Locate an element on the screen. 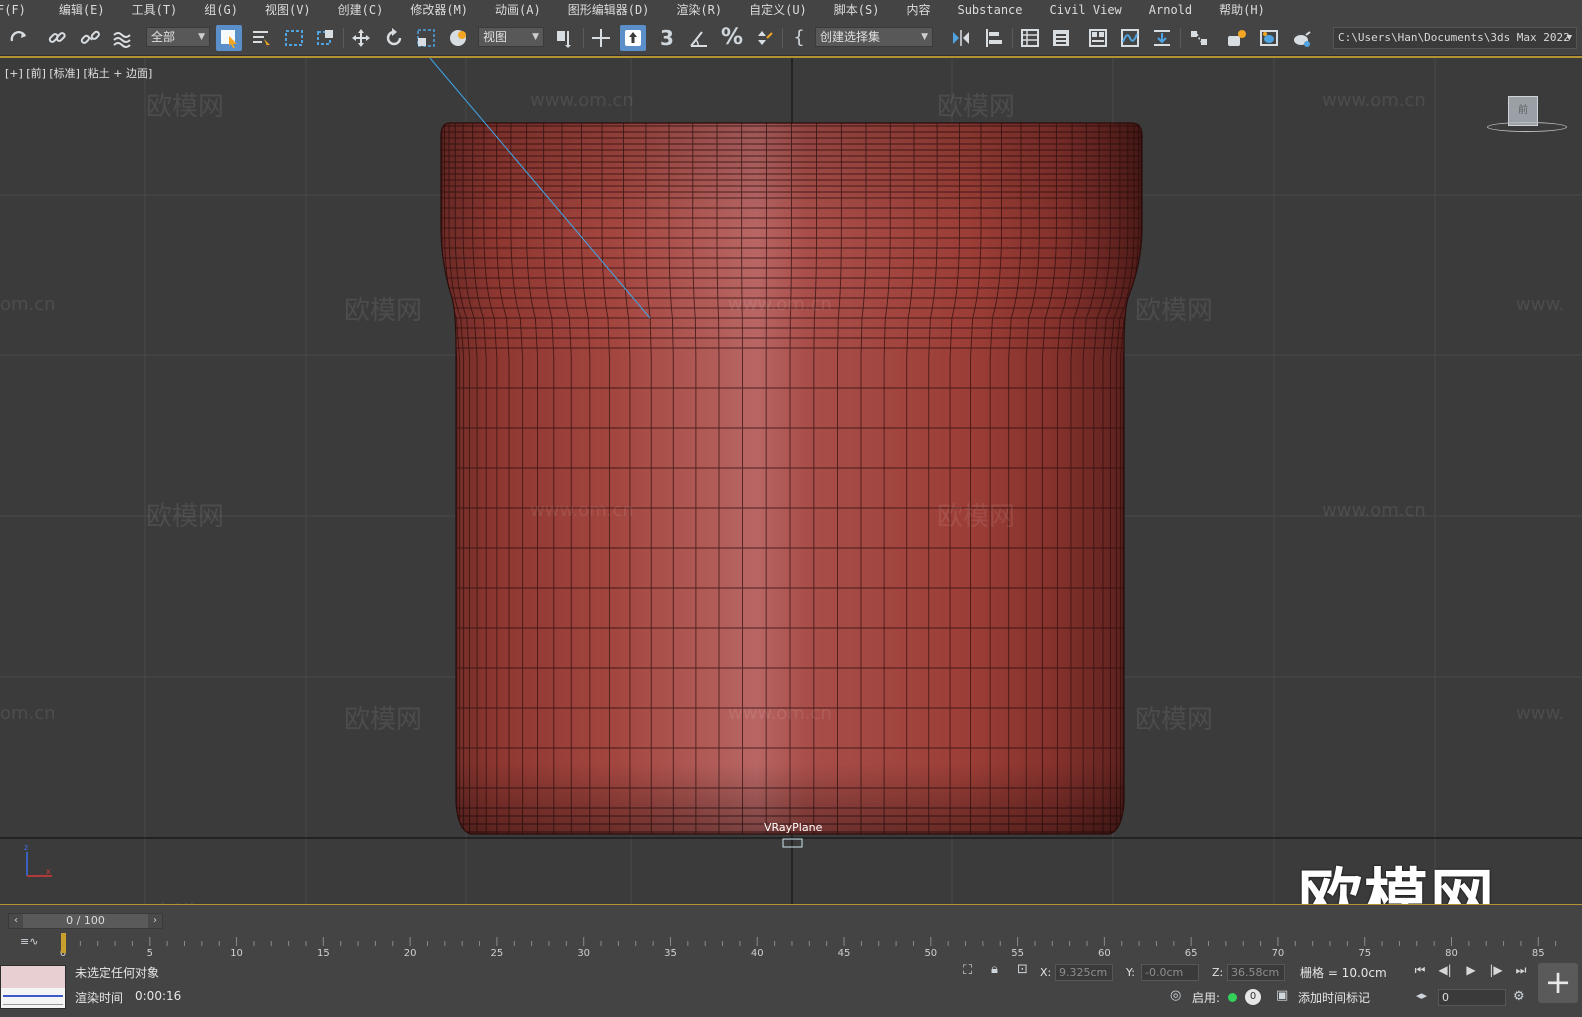 This screenshot has width=1582, height=1017. x-coord-field: 9.325cm is located at coordinates (1084, 972).